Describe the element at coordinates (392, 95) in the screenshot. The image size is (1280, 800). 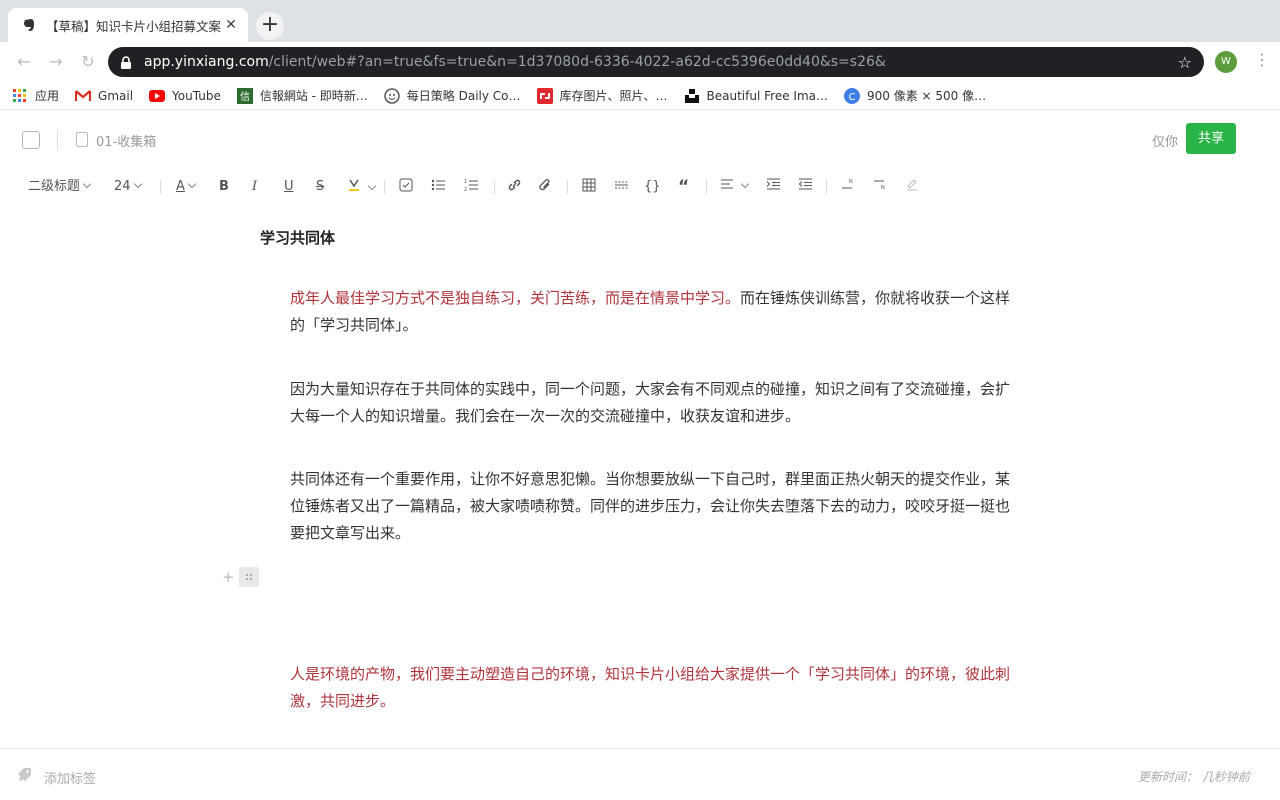
I see `daily-strategy-icon` at that location.